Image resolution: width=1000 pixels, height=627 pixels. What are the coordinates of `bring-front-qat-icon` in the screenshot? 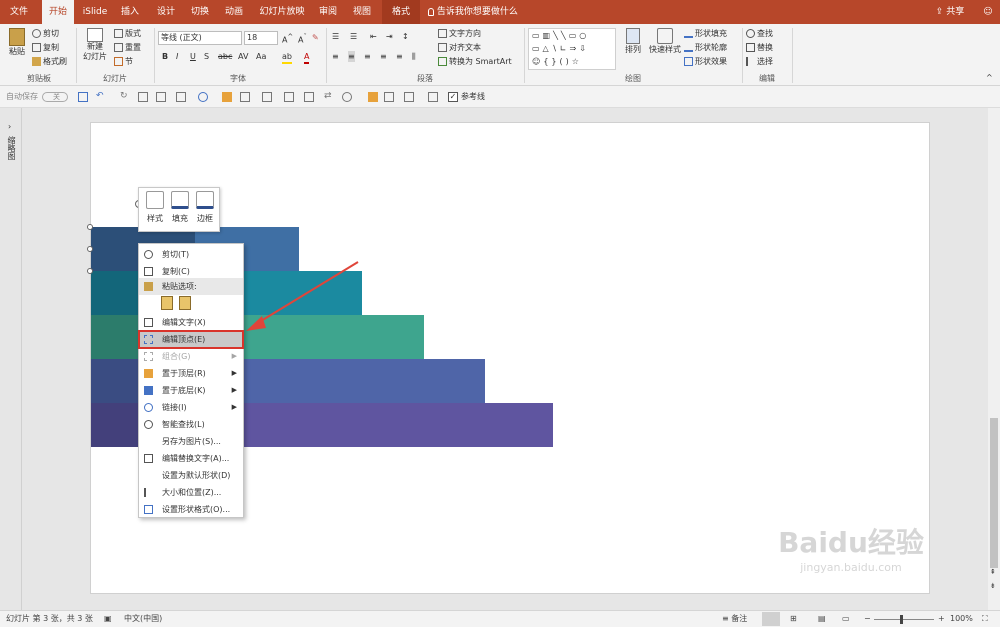 It's located at (373, 97).